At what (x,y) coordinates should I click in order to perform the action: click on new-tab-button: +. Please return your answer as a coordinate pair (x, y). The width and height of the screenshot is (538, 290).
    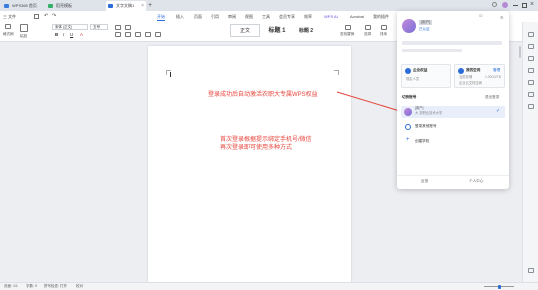
    Looking at the image, I should click on (150, 5).